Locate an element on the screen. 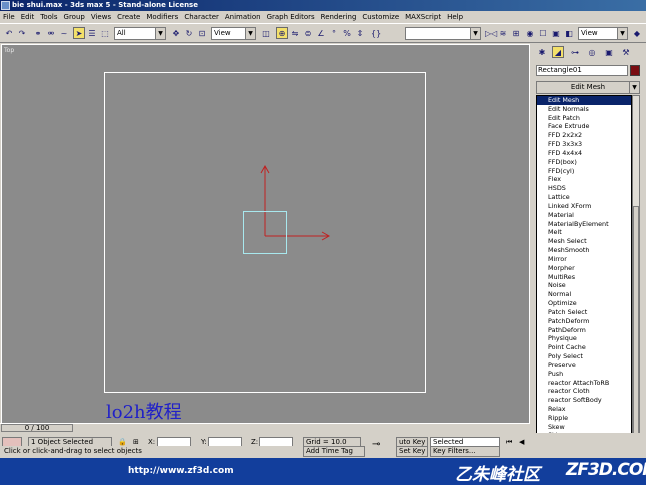 The height and width of the screenshot is (485, 646). menu-maxscript: MAXScript is located at coordinates (423, 17).